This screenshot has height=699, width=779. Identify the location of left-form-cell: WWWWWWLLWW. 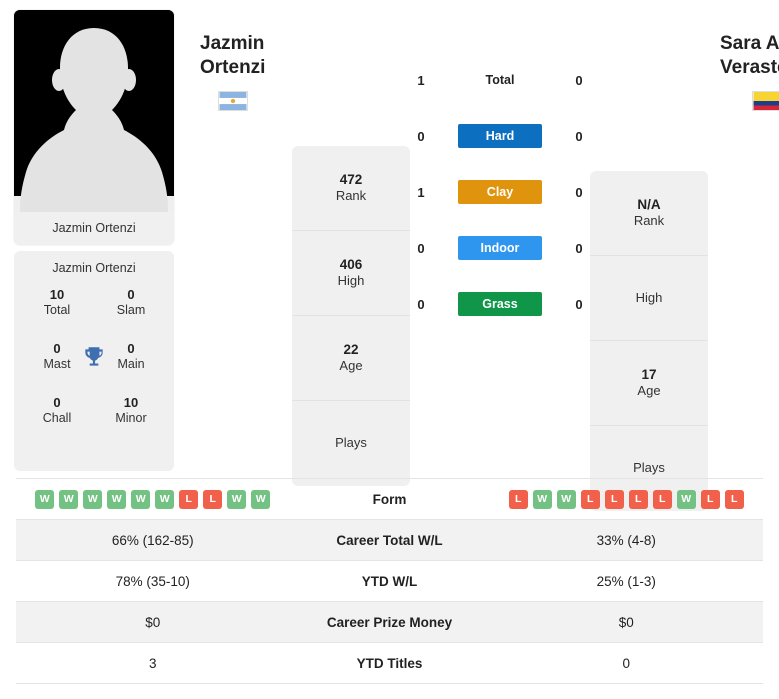
(153, 499).